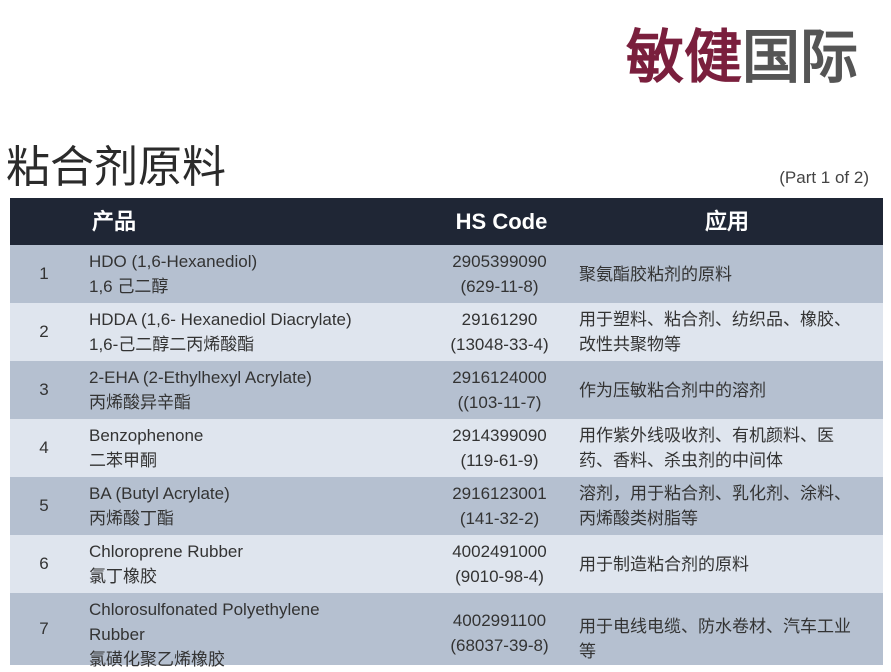 Image resolution: width=891 pixels, height=672 pixels. What do you see at coordinates (253, 390) in the screenshot?
I see `product-cell: 2-EHA (2-Ethylhexyl Acrylate) 丙烯酸异辛酯` at bounding box center [253, 390].